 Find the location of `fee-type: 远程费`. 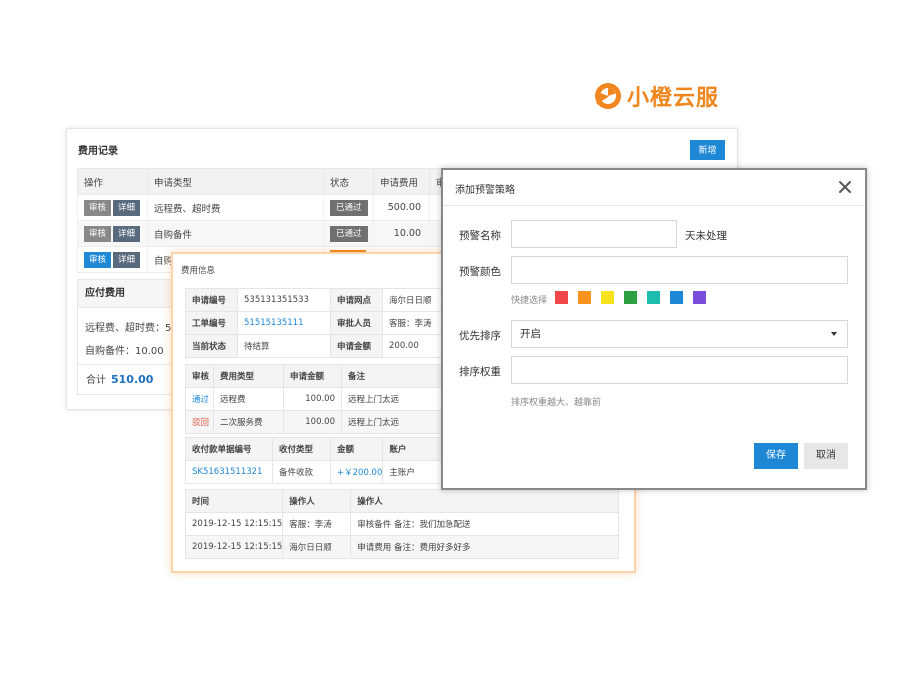

fee-type: 远程费 is located at coordinates (248, 399).